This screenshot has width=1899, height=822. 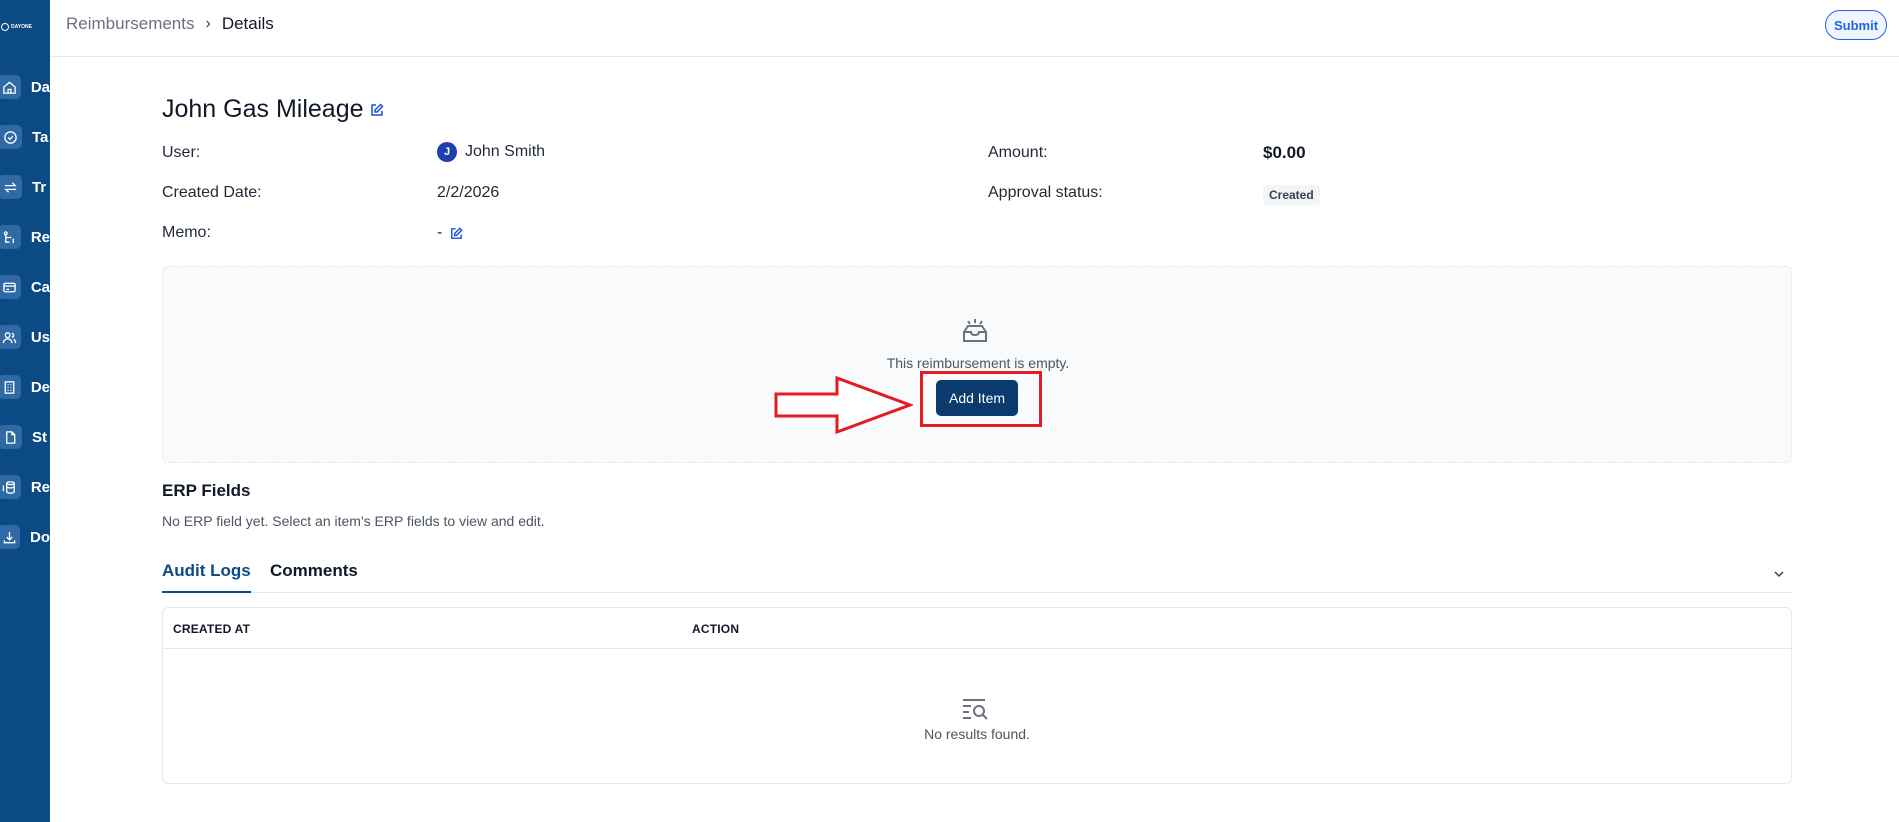 I want to click on created-date-label: Created Date:, so click(x=212, y=192).